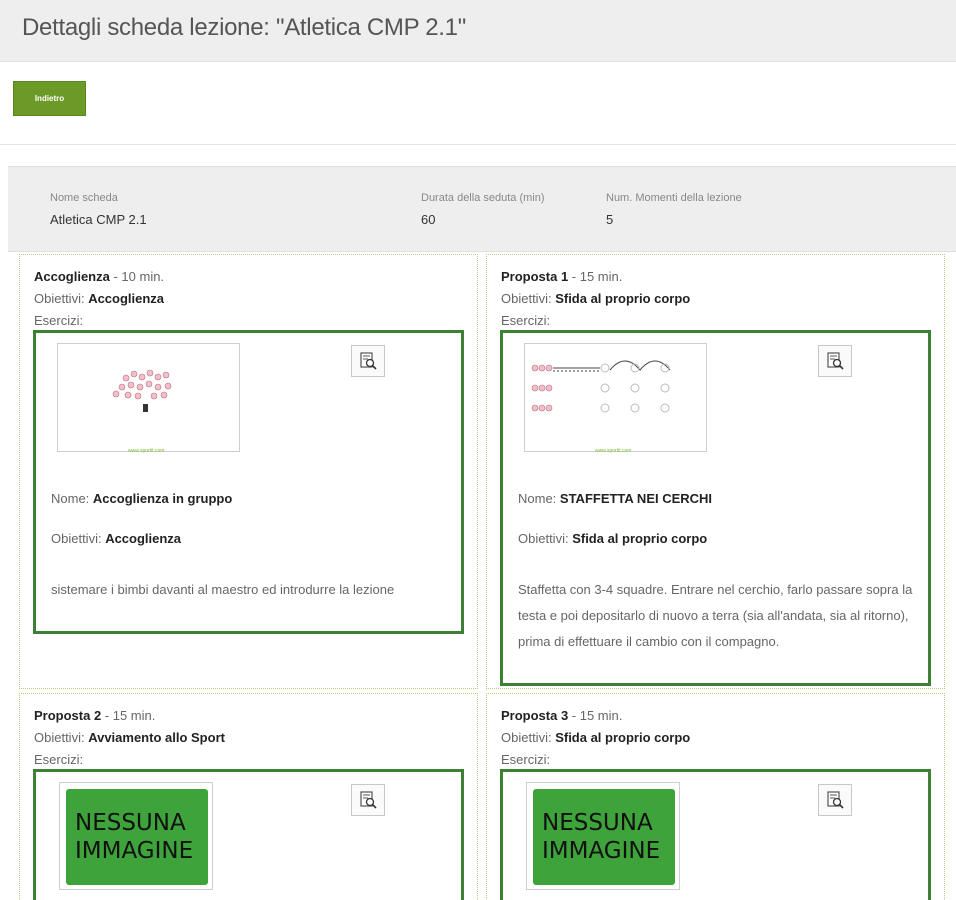  I want to click on moment-objective: Avviamento allo Sport, so click(156, 737).